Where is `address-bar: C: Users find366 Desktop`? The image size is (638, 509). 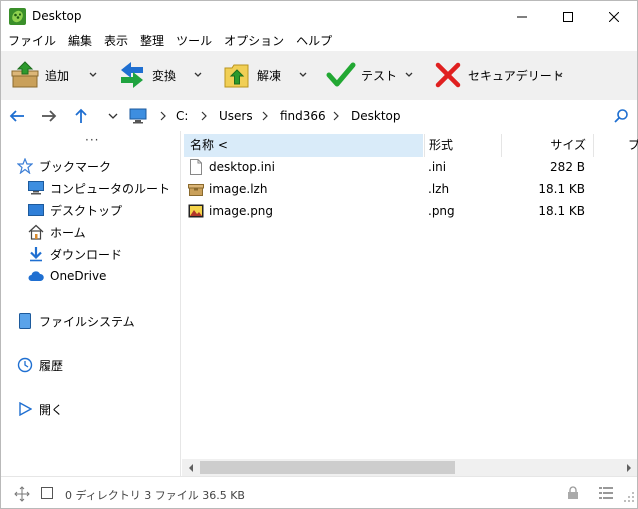
address-bar: C: Users find366 Desktop is located at coordinates (319, 115).